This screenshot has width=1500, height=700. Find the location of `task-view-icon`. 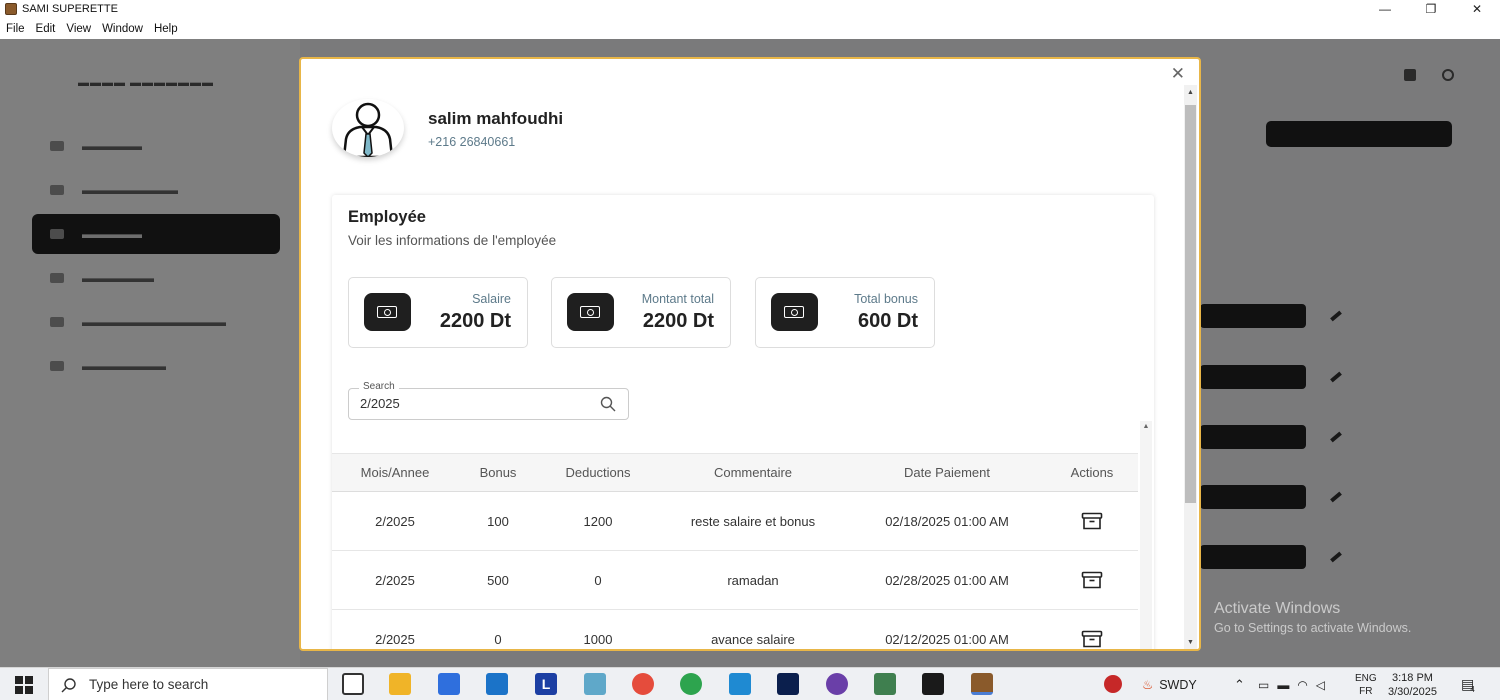

task-view-icon is located at coordinates (353, 684).